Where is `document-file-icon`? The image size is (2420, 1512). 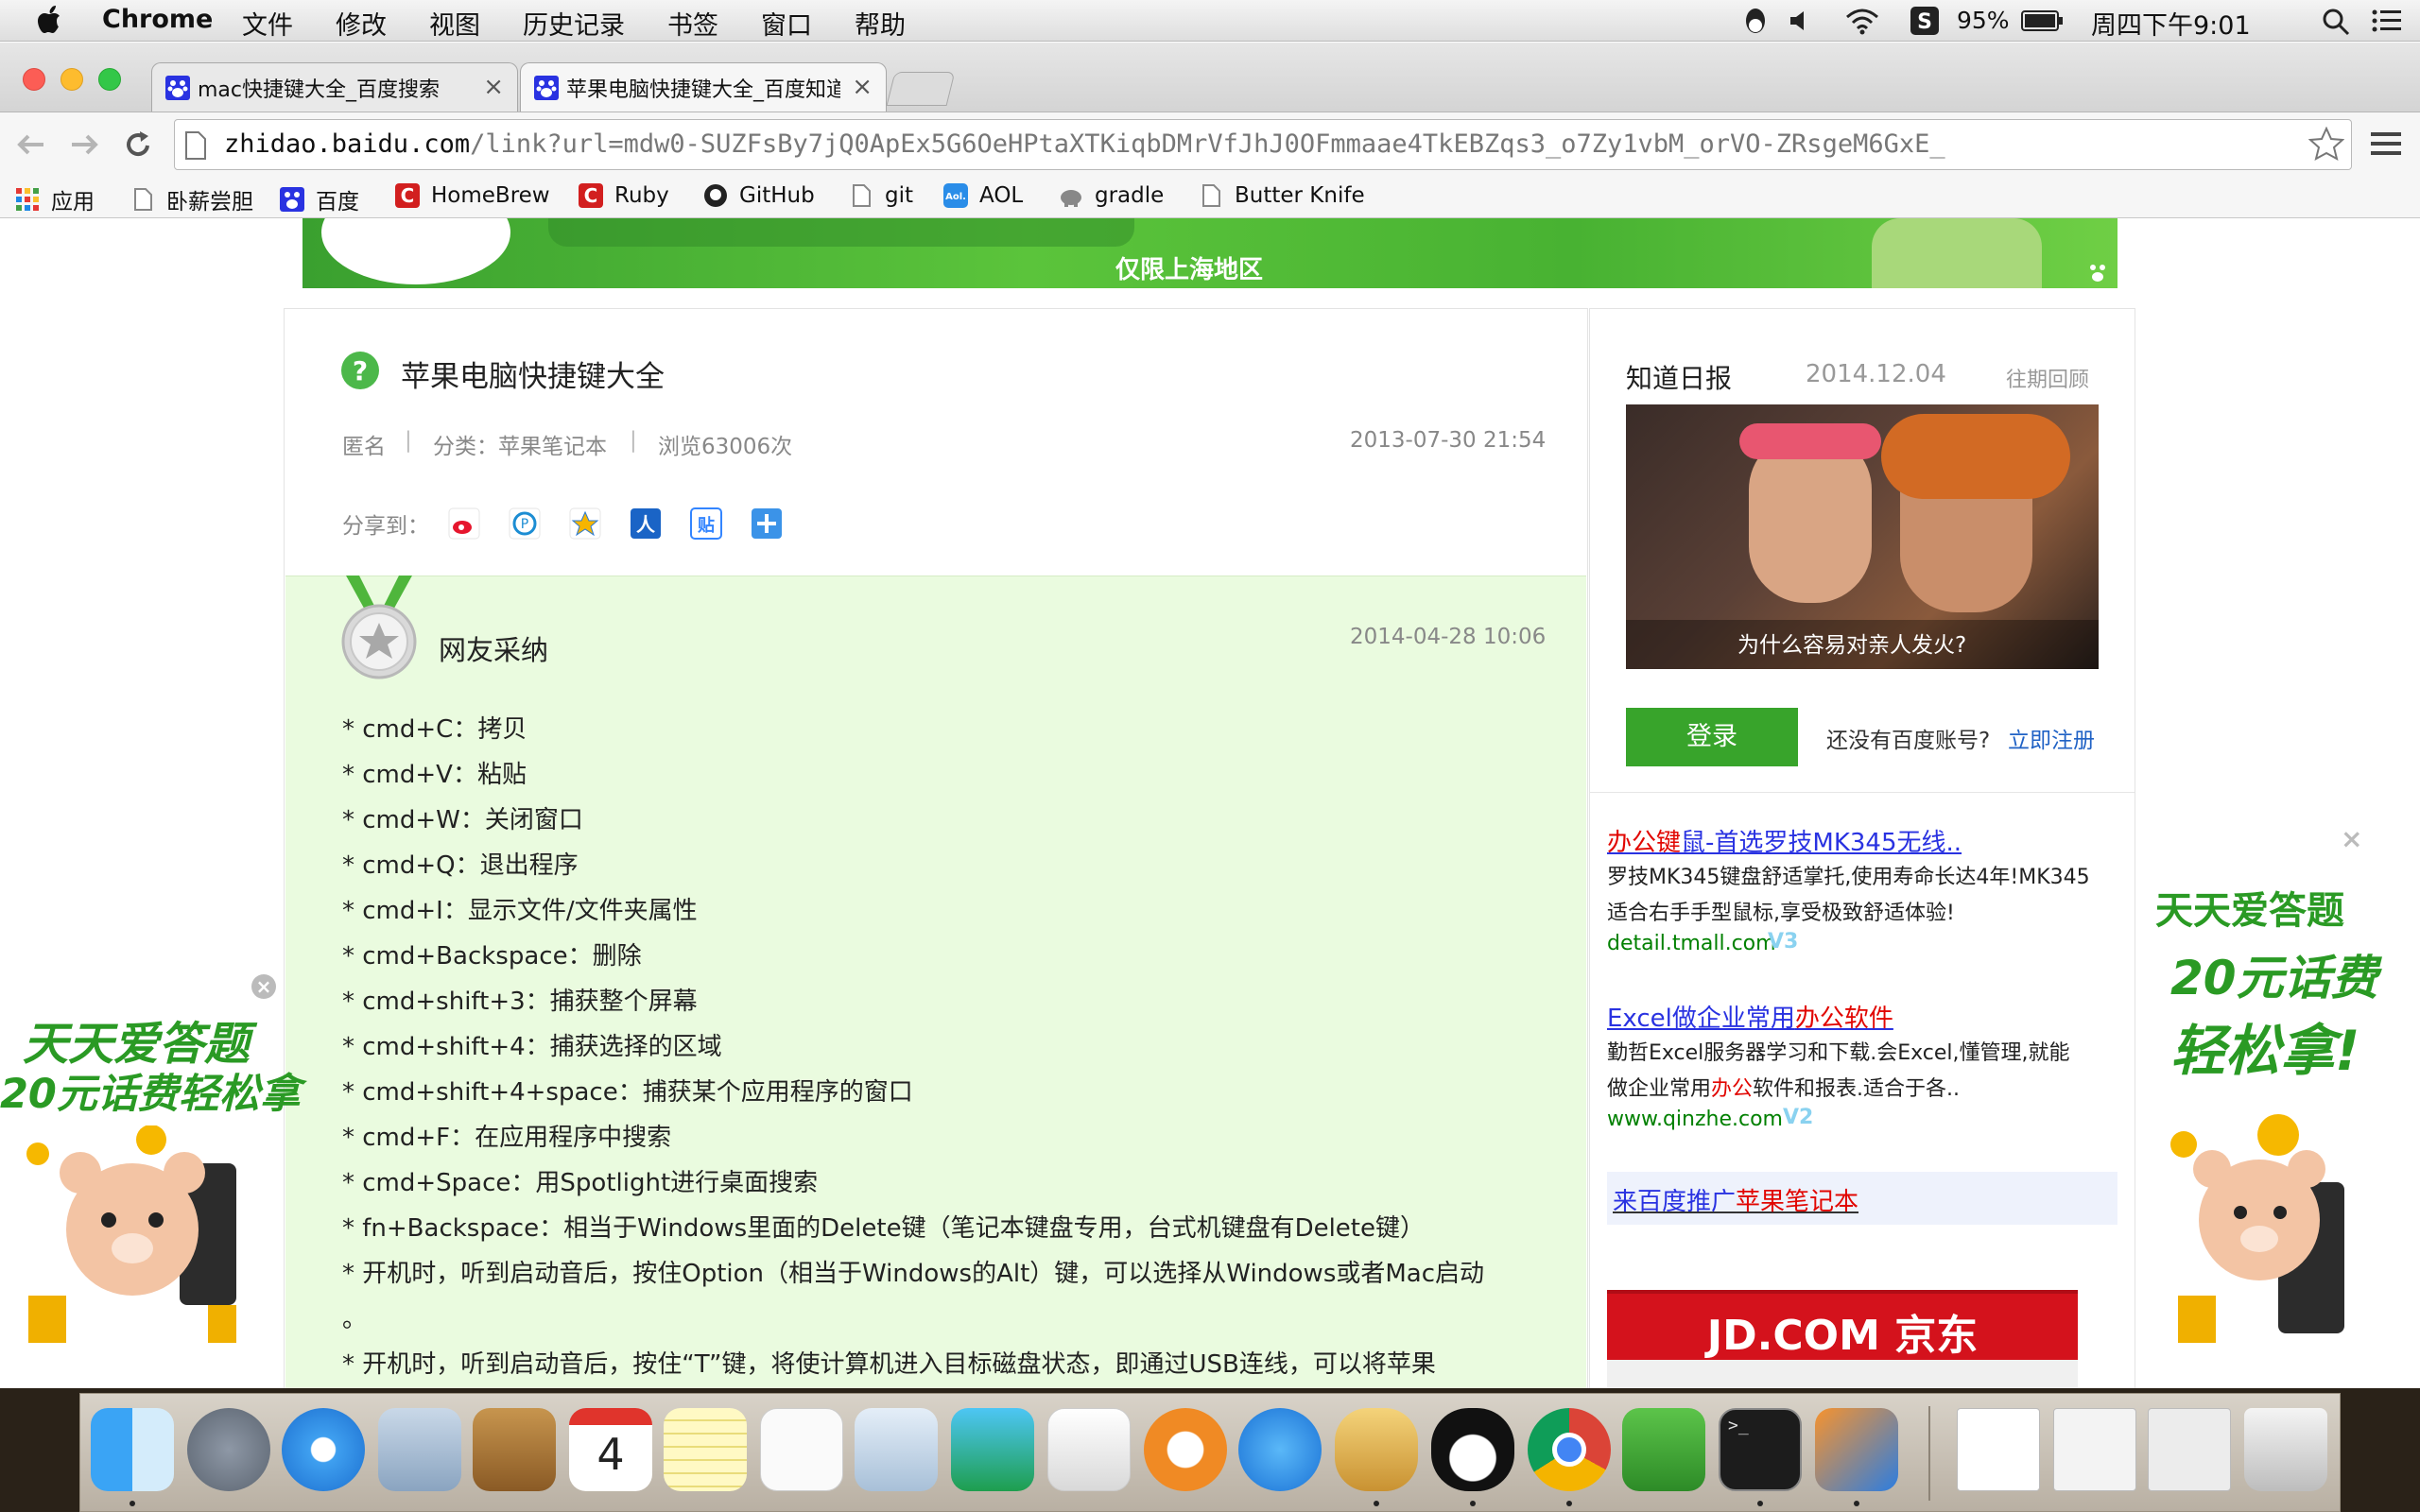 document-file-icon is located at coordinates (1998, 1449).